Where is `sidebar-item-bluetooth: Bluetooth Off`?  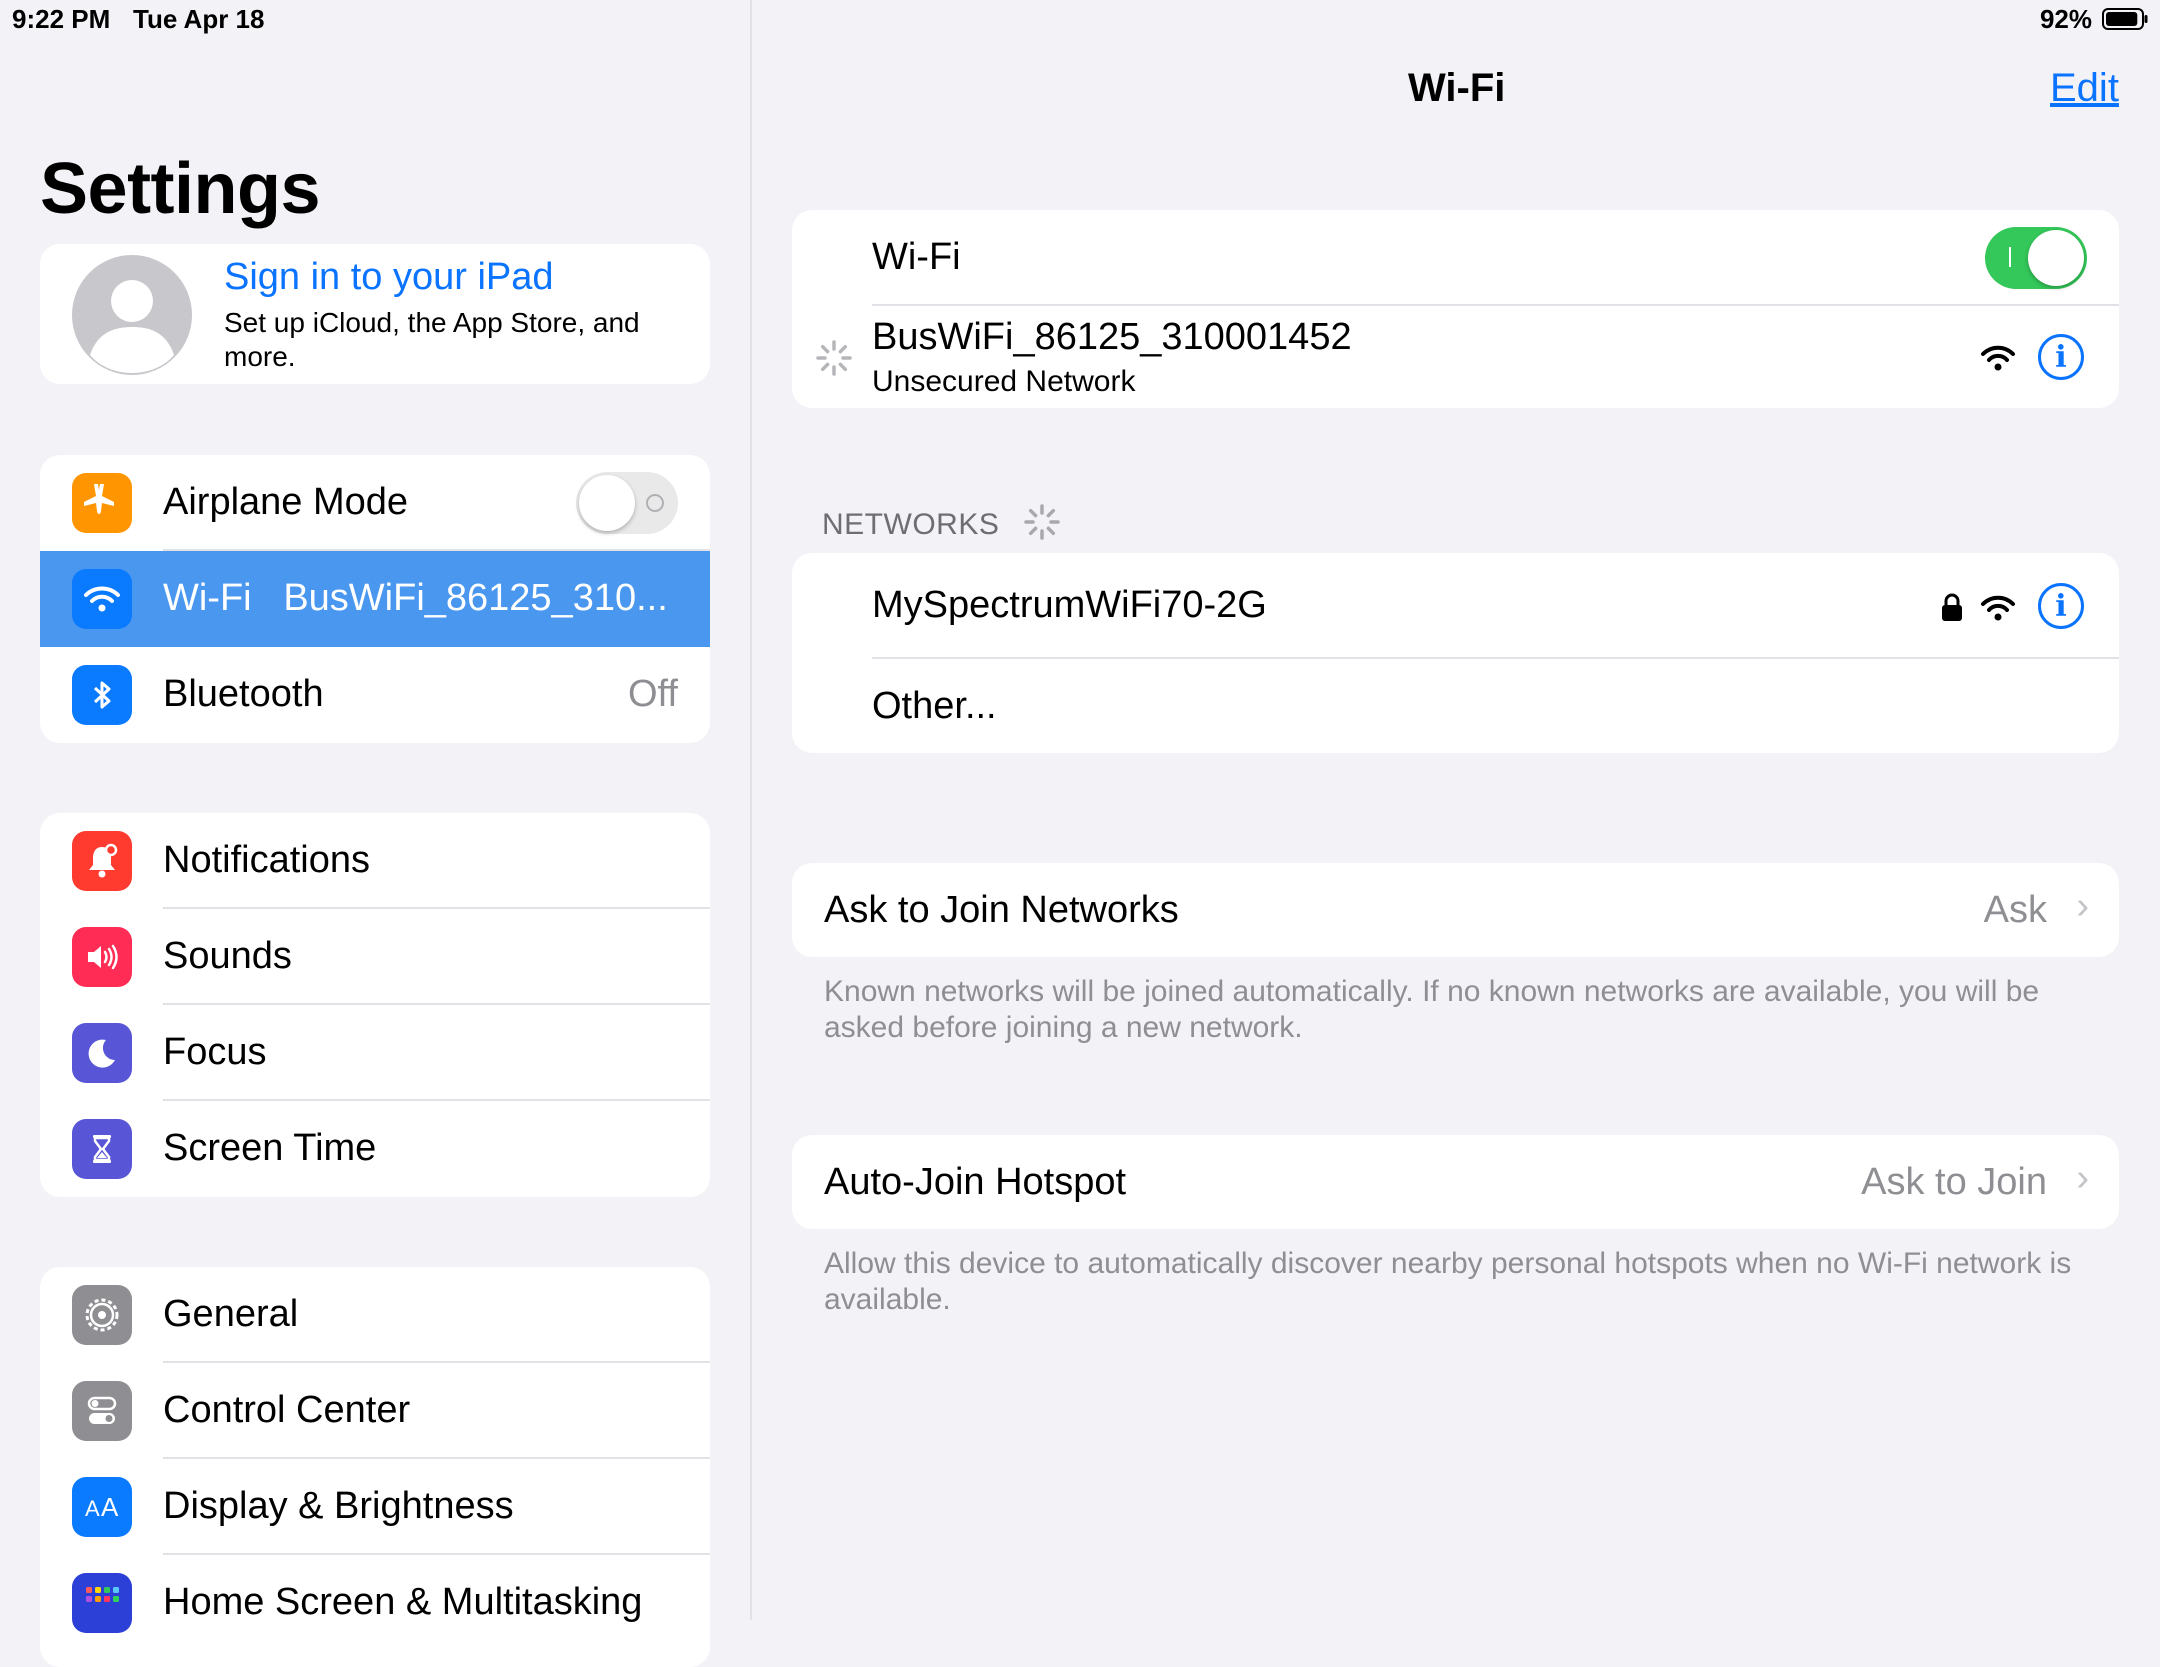
sidebar-item-bluetooth: Bluetooth Off is located at coordinates (375, 695).